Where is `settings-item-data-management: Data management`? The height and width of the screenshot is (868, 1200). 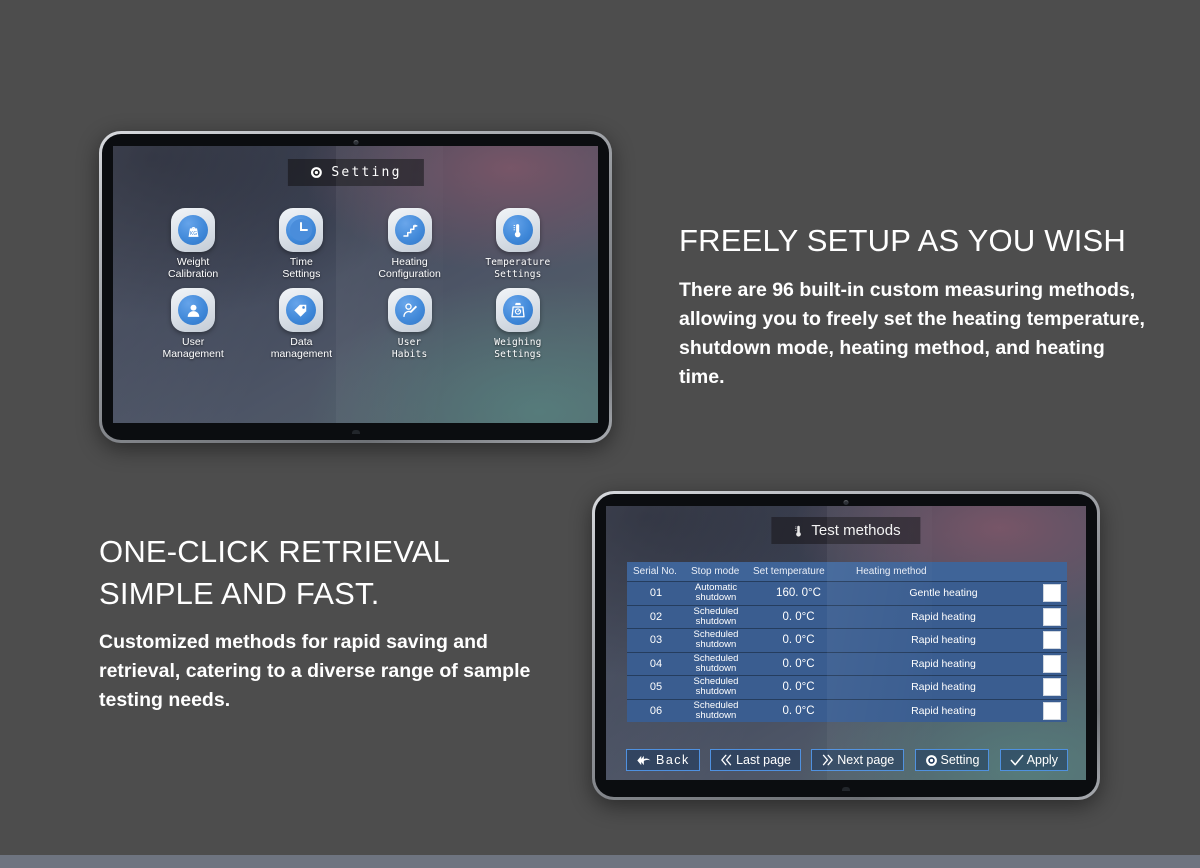 settings-item-data-management: Data management is located at coordinates (301, 324).